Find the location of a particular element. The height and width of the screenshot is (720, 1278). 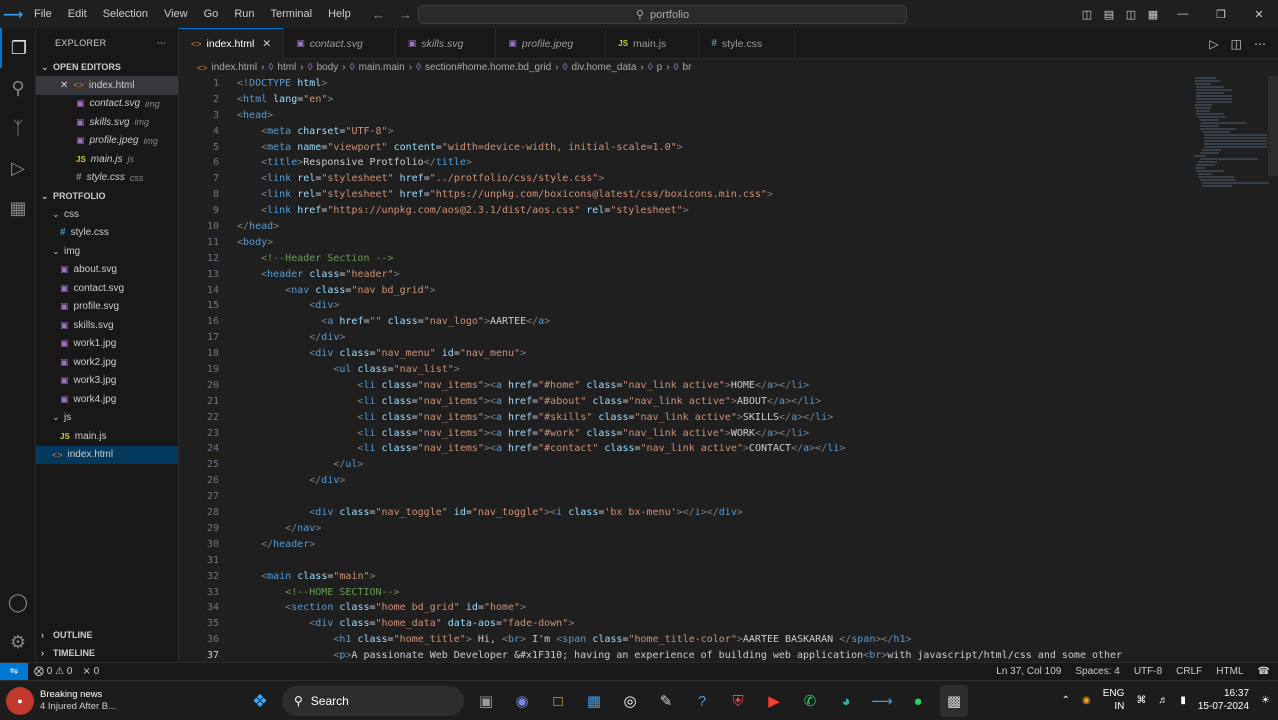

open-editor-item: ▣ contact.svg img is located at coordinates (107, 104).